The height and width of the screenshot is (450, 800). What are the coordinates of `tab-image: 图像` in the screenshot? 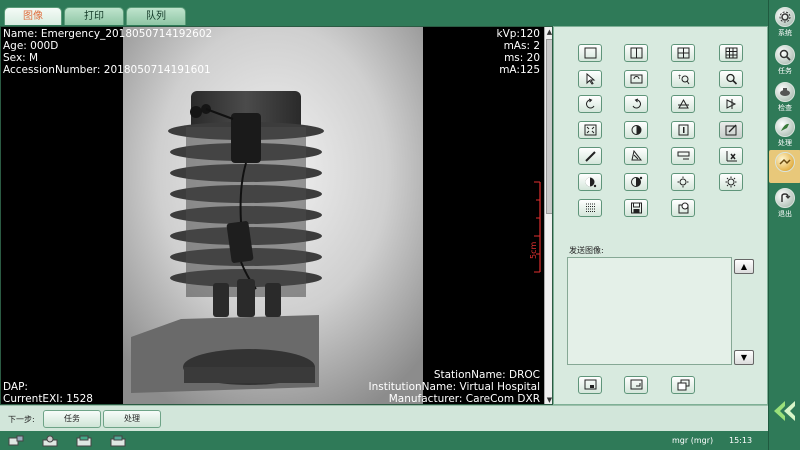 It's located at (33, 16).